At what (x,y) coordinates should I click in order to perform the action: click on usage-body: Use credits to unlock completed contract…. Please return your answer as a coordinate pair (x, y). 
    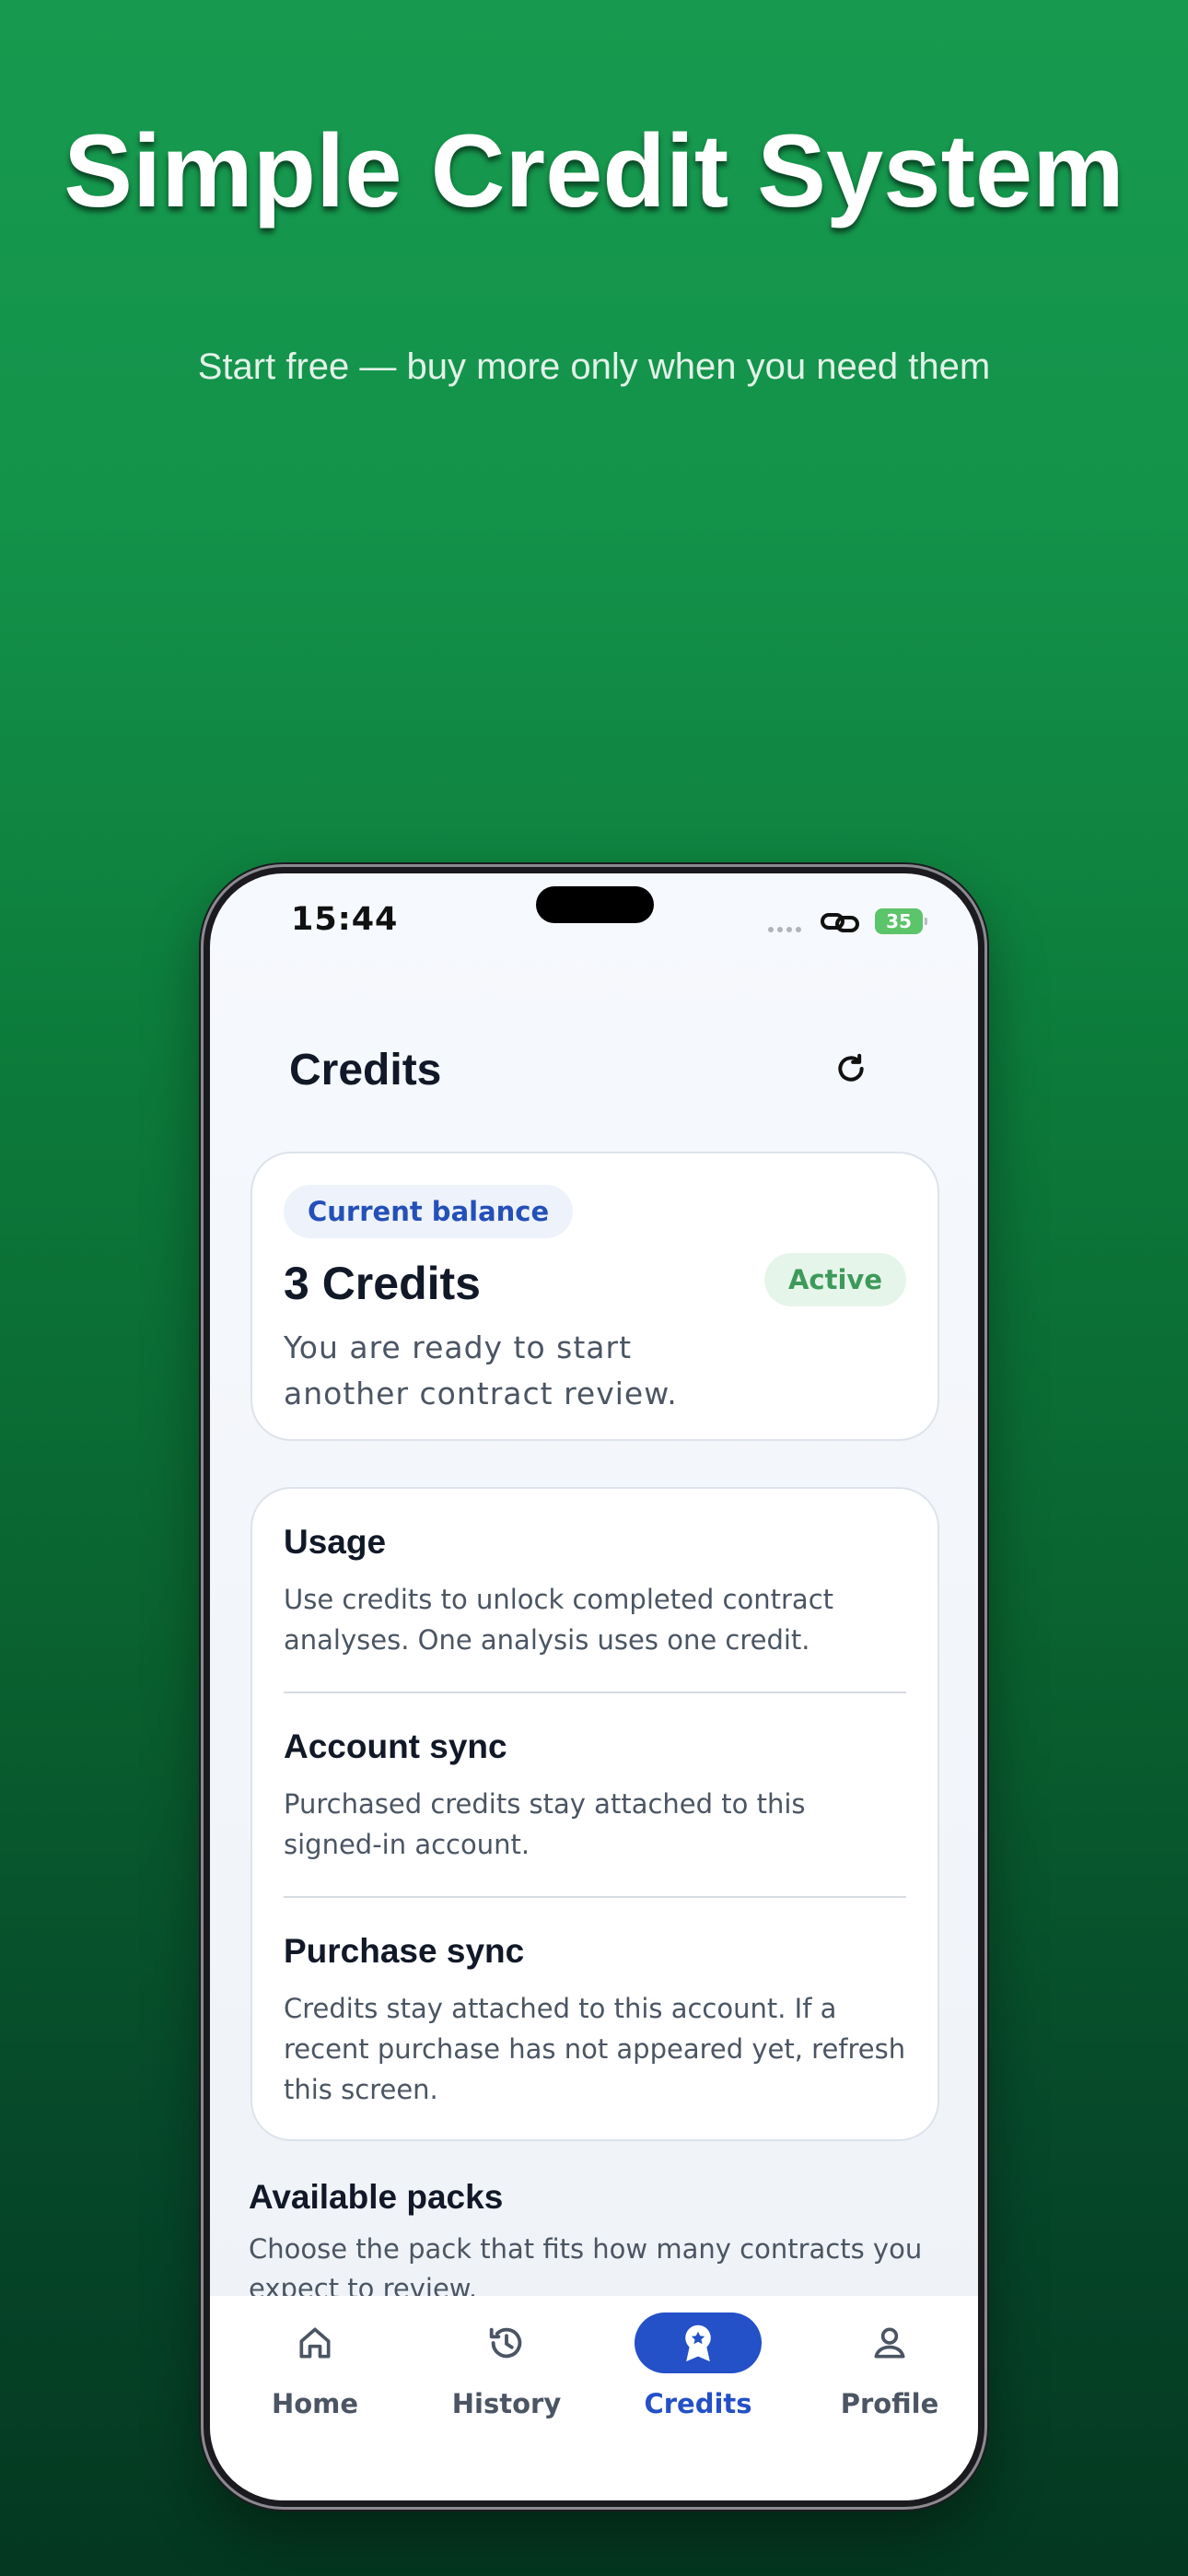
    Looking at the image, I should click on (559, 1620).